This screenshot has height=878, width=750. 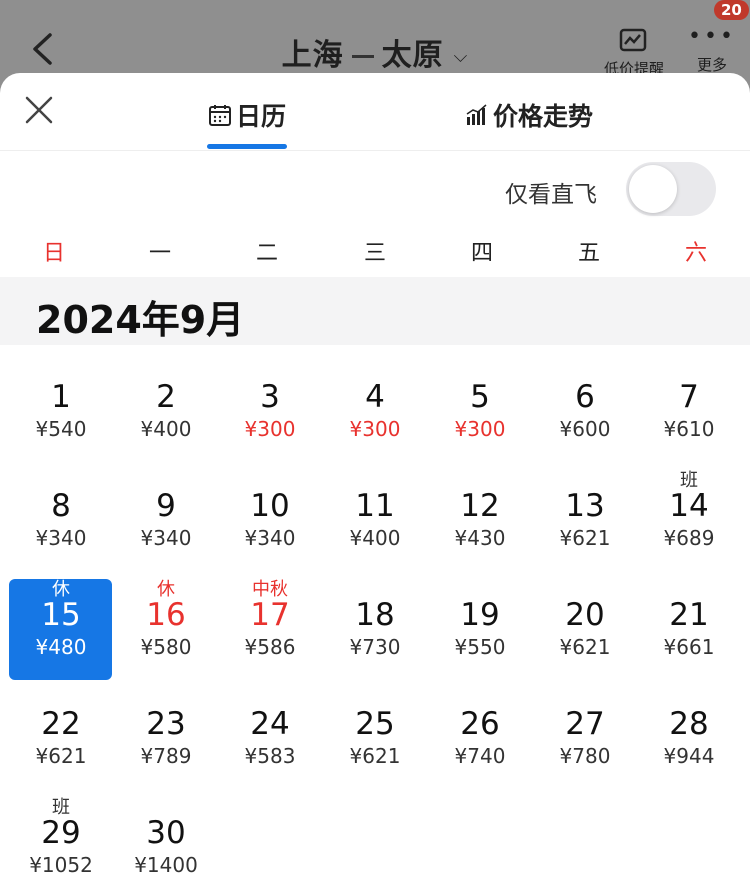 What do you see at coordinates (711, 65) in the screenshot?
I see `more-label: 更多` at bounding box center [711, 65].